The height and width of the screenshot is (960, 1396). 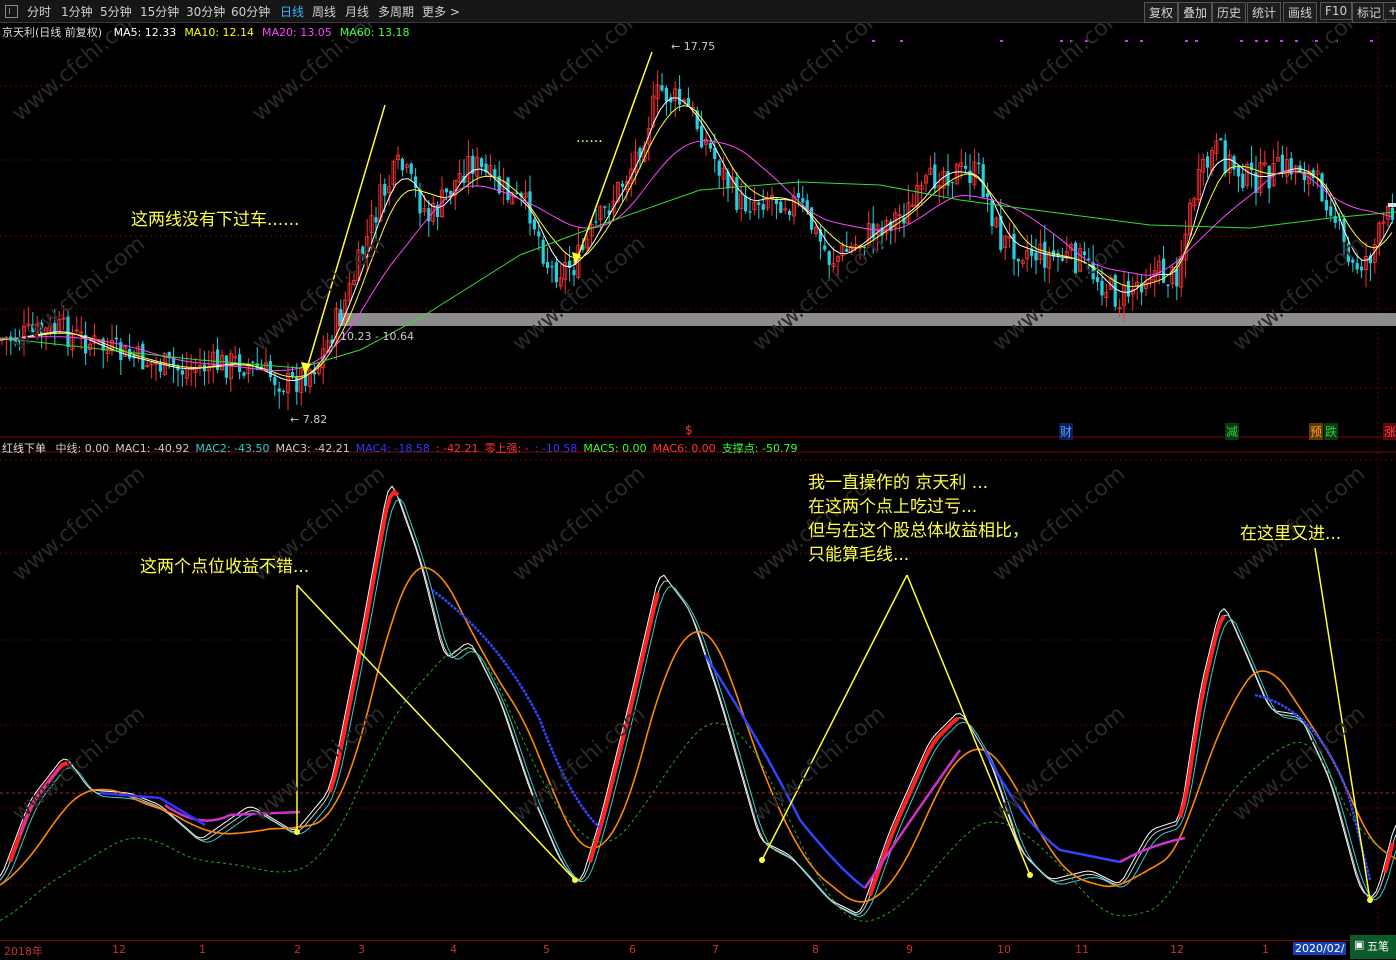 What do you see at coordinates (1265, 949) in the screenshot?
I see `date-label: 1` at bounding box center [1265, 949].